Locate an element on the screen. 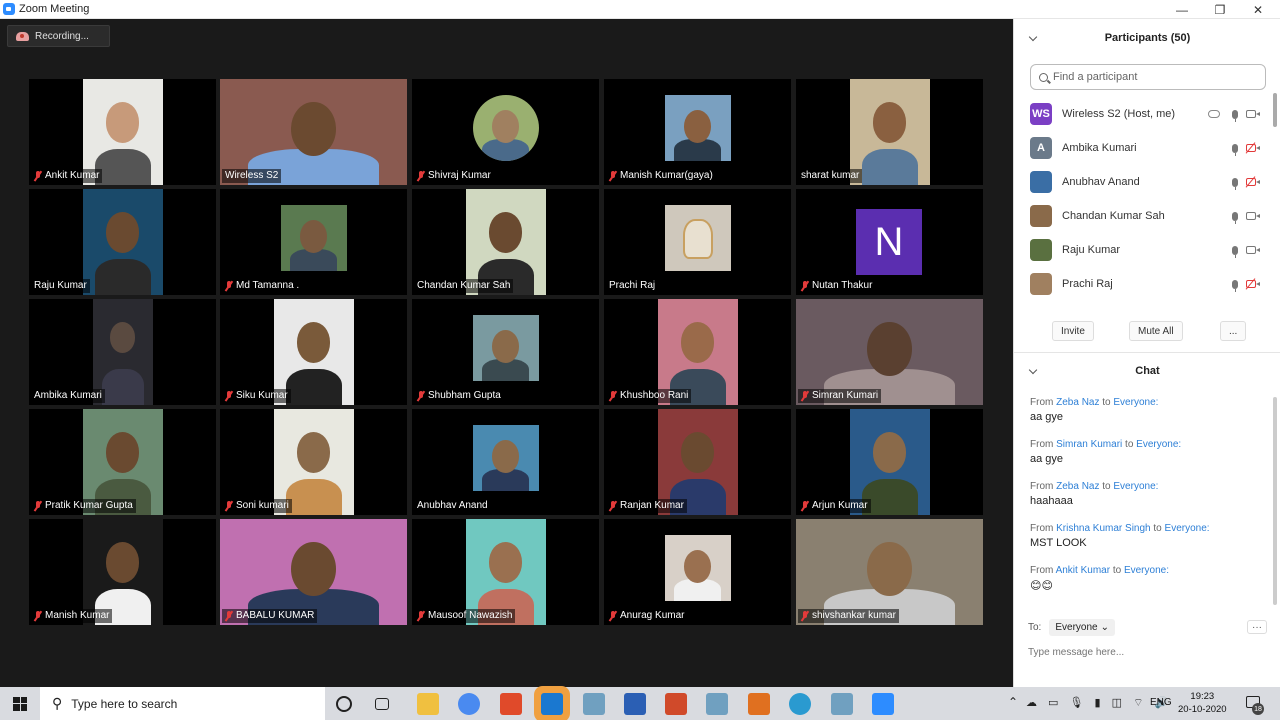 The height and width of the screenshot is (720, 1280). video-tile: Mausoof Nawazish is located at coordinates (505, 572).